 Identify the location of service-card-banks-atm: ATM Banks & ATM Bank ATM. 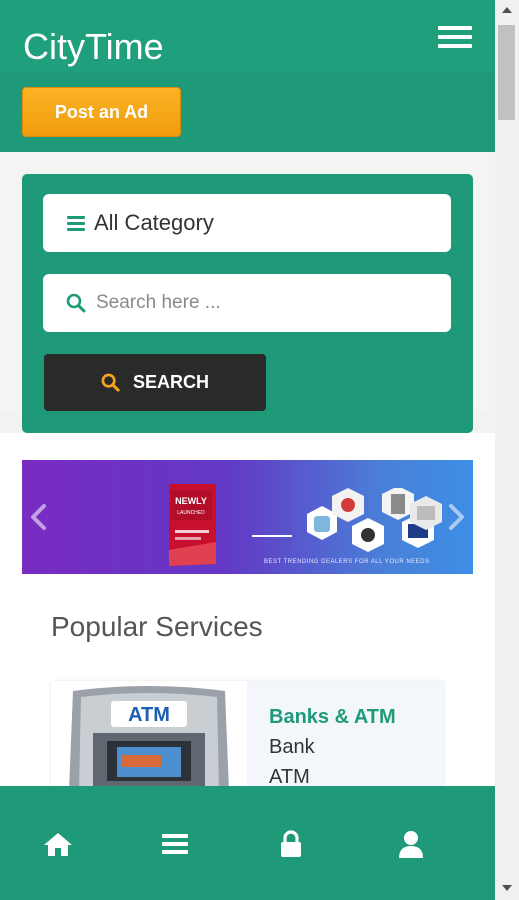
(247, 736).